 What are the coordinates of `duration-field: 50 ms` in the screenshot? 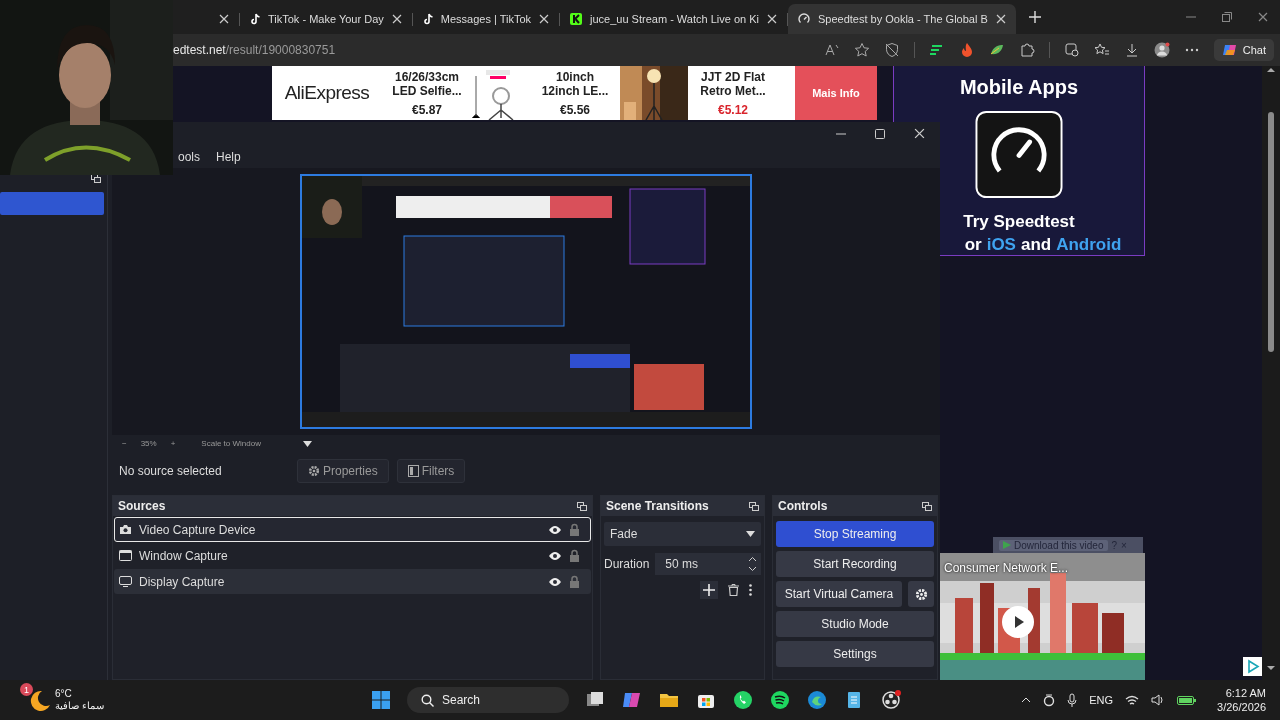 It's located at (708, 564).